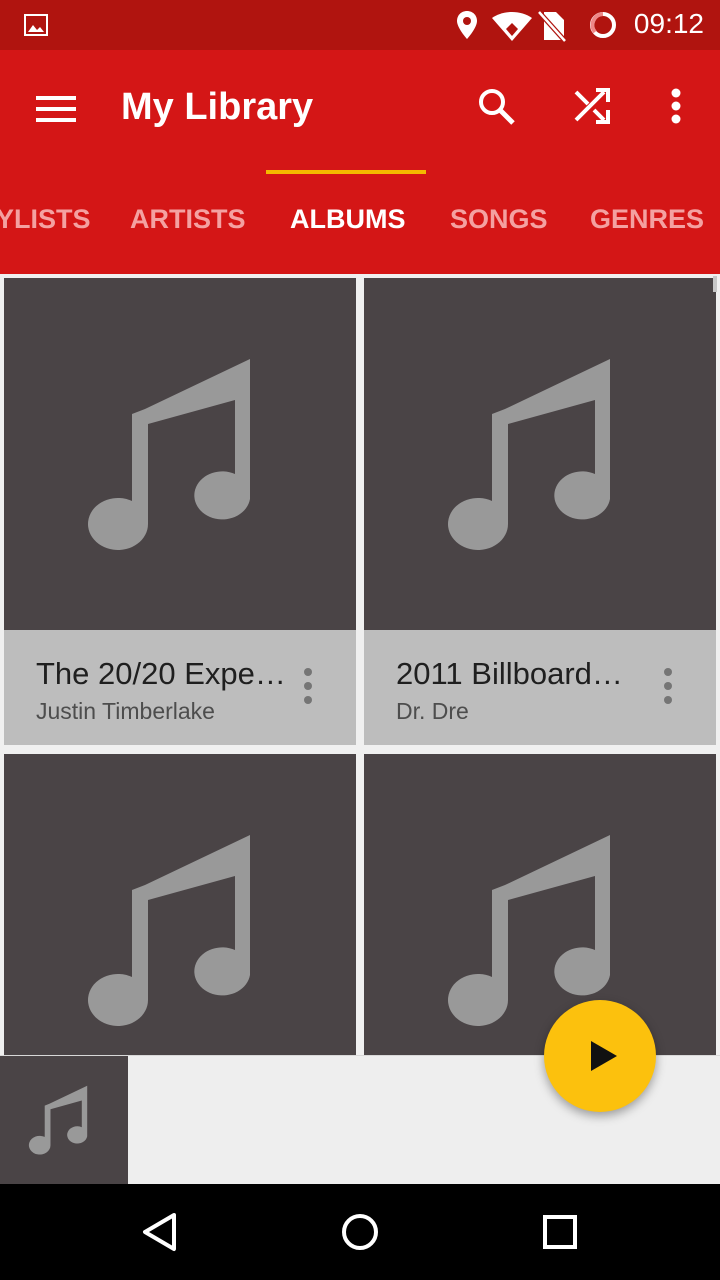  What do you see at coordinates (125, 711) in the screenshot?
I see `album-artist: Justin Timberlake` at bounding box center [125, 711].